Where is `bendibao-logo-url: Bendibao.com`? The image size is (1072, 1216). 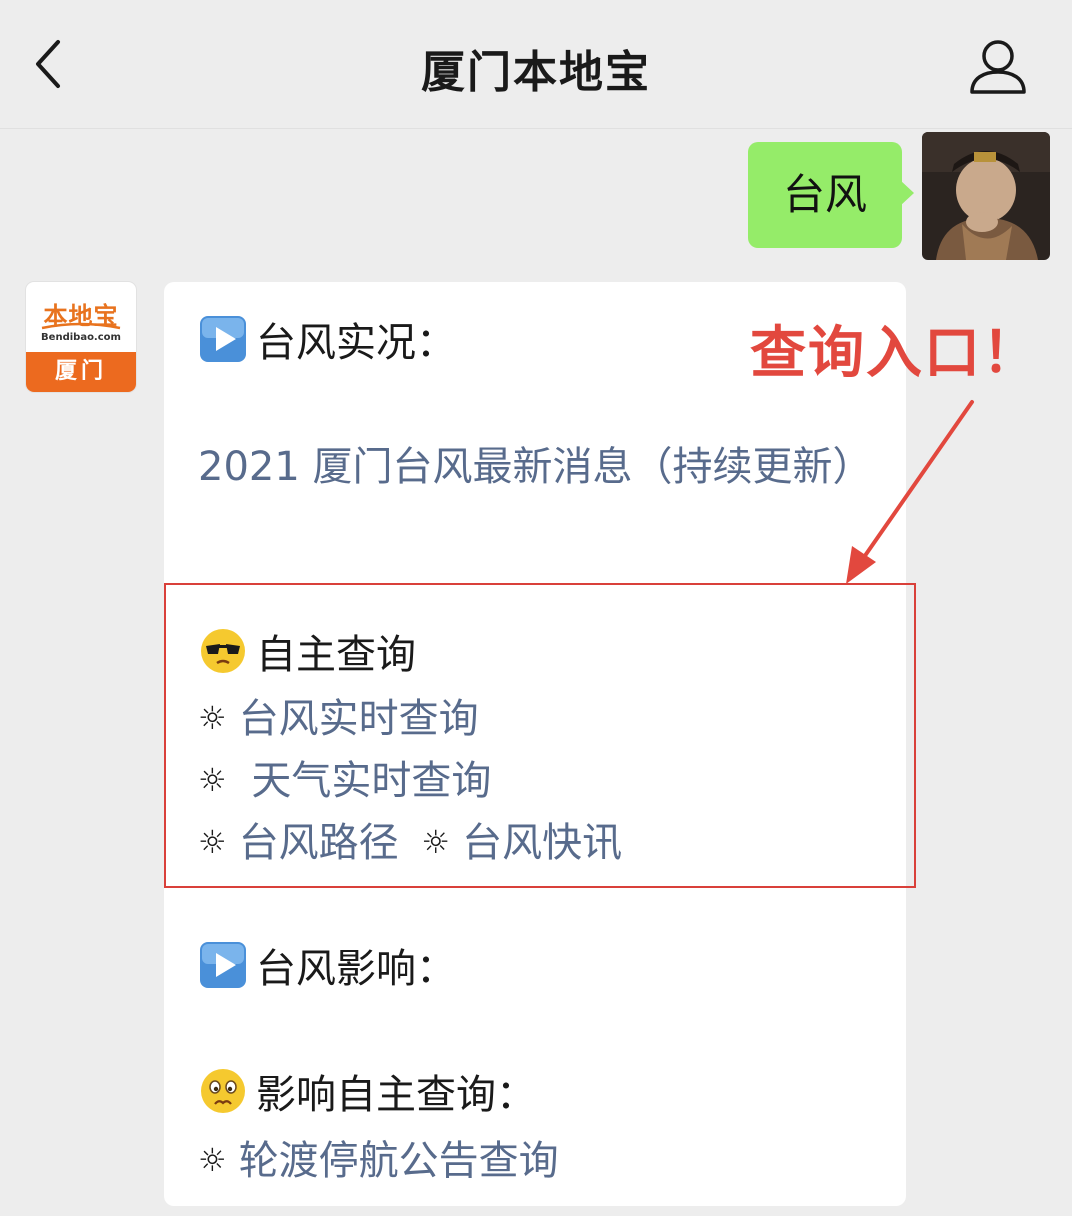
bendibao-logo-url: Bendibao.com is located at coordinates (81, 337).